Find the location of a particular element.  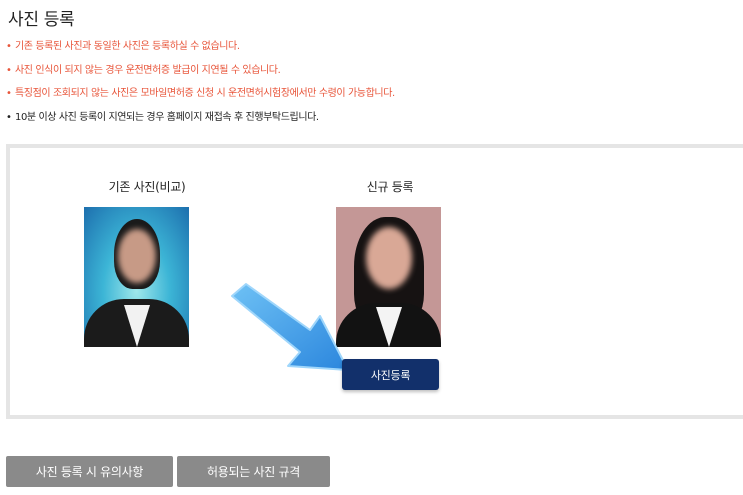

notice-recognition-delay: • 사진 인식이 되지 않는 경우 운전면허증 발급이 지연될 수 있습니다. is located at coordinates (143, 68).